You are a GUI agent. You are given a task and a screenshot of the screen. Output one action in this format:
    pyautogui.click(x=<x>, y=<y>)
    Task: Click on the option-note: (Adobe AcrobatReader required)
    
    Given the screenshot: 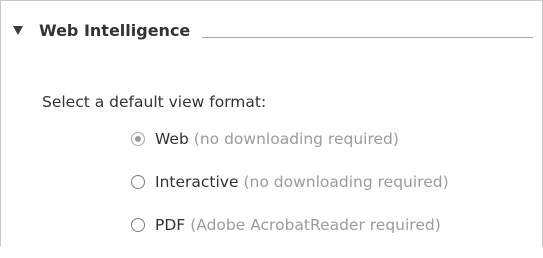 What is the action you would take?
    pyautogui.click(x=315, y=225)
    